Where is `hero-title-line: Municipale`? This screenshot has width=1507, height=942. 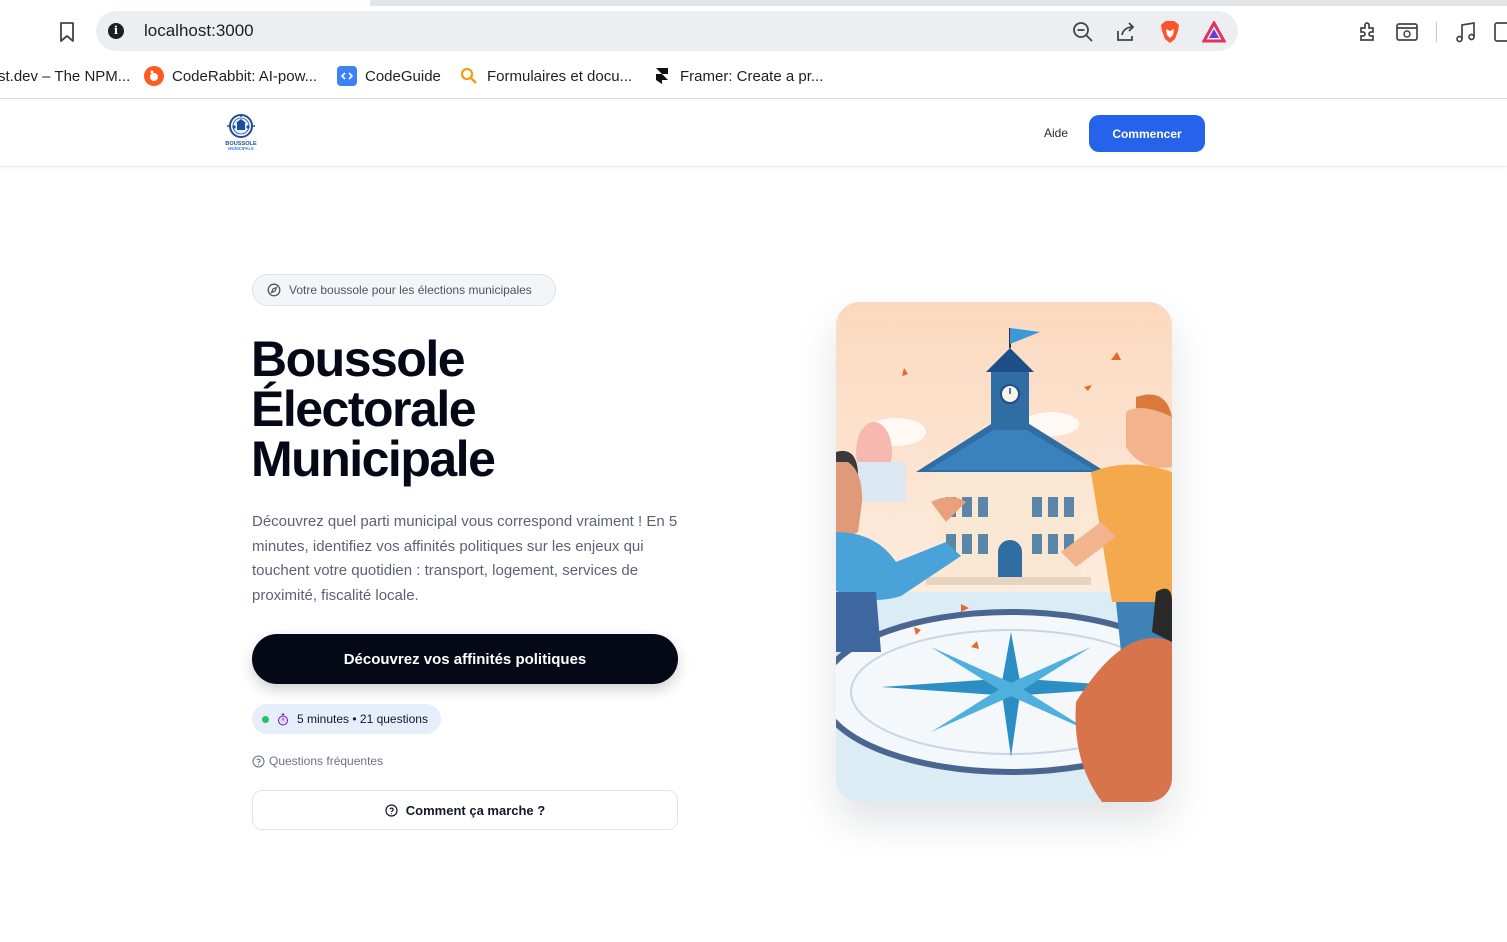
hero-title-line: Municipale is located at coordinates (373, 459).